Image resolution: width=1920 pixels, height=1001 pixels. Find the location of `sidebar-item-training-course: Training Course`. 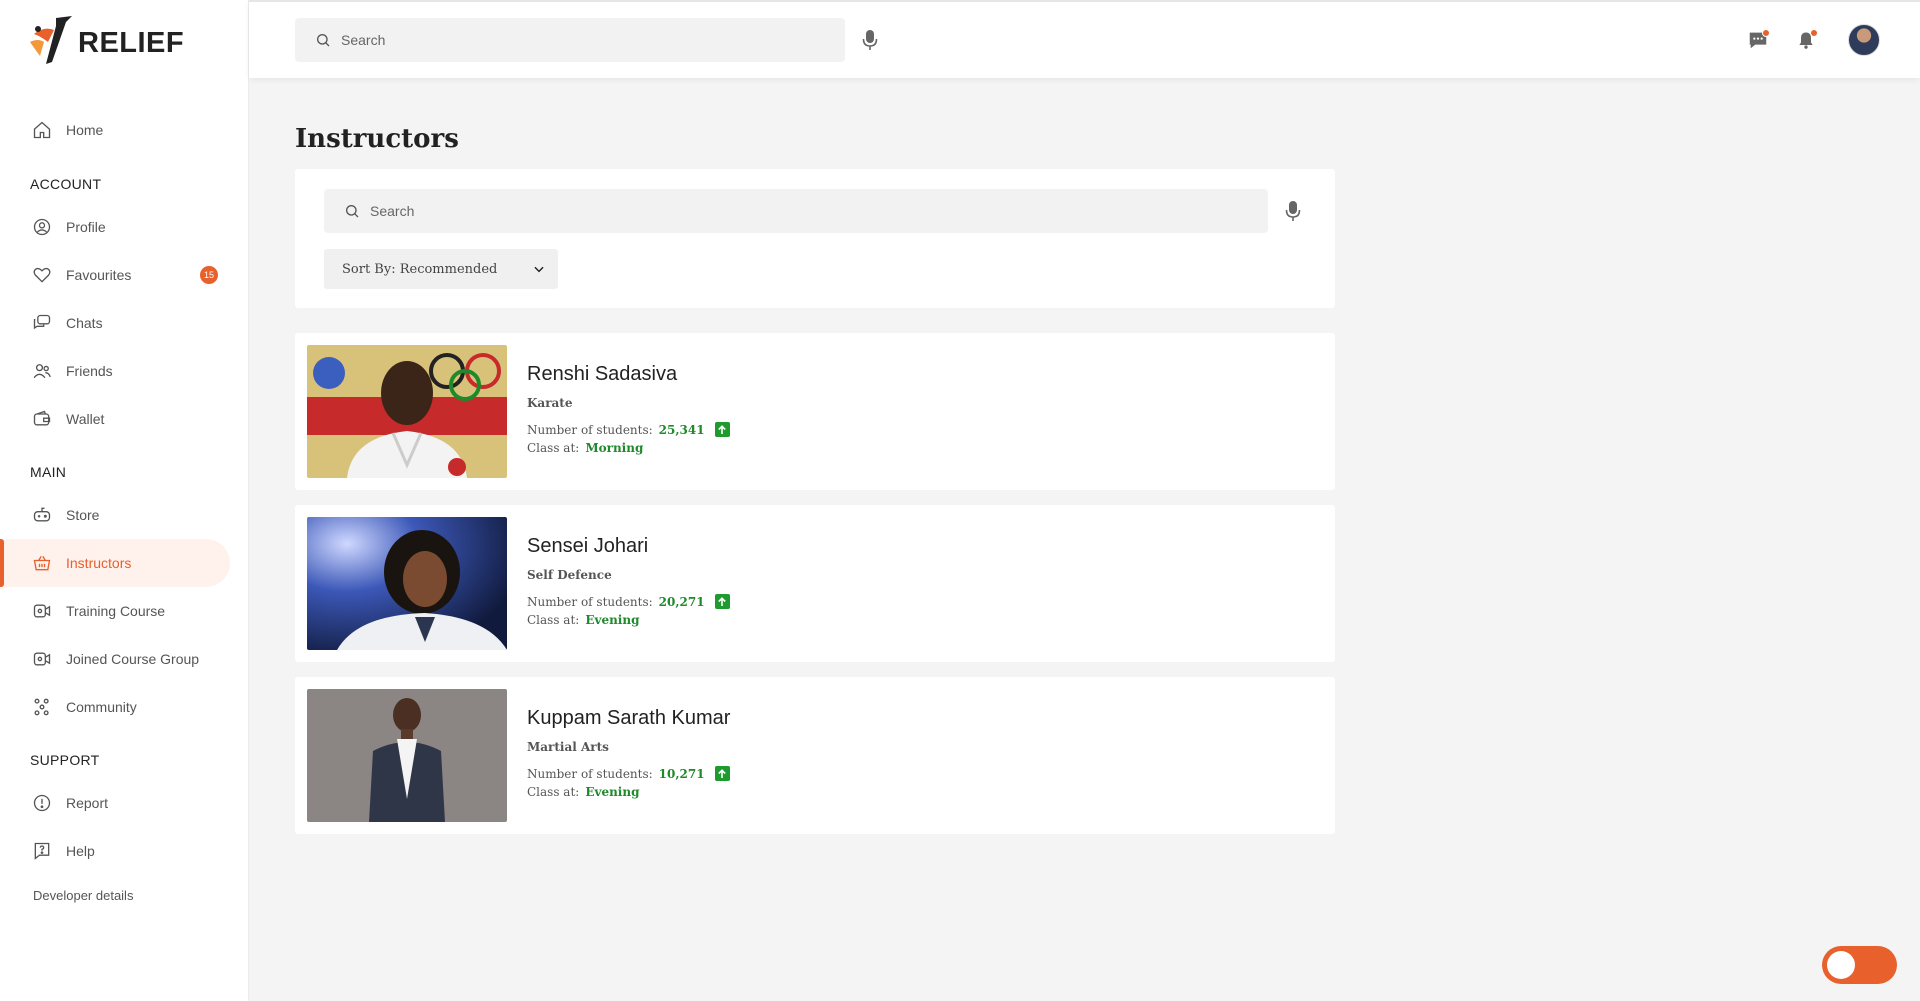

sidebar-item-training-course: Training Course is located at coordinates (115, 611).